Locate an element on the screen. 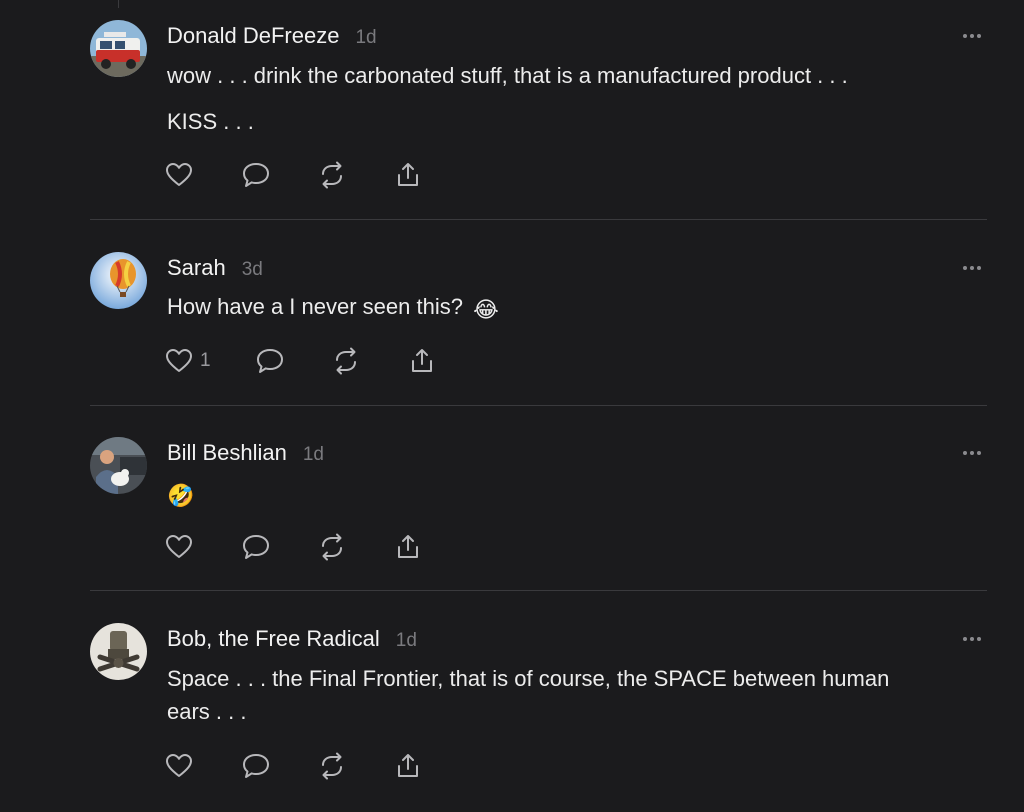  comment-header: Bob, the Free Radical 1d is located at coordinates (292, 639).